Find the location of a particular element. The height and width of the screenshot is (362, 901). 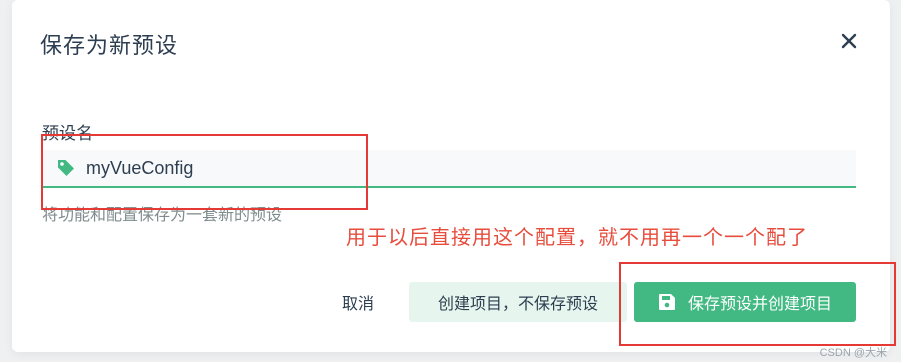

preset-name-input is located at coordinates (436, 168).